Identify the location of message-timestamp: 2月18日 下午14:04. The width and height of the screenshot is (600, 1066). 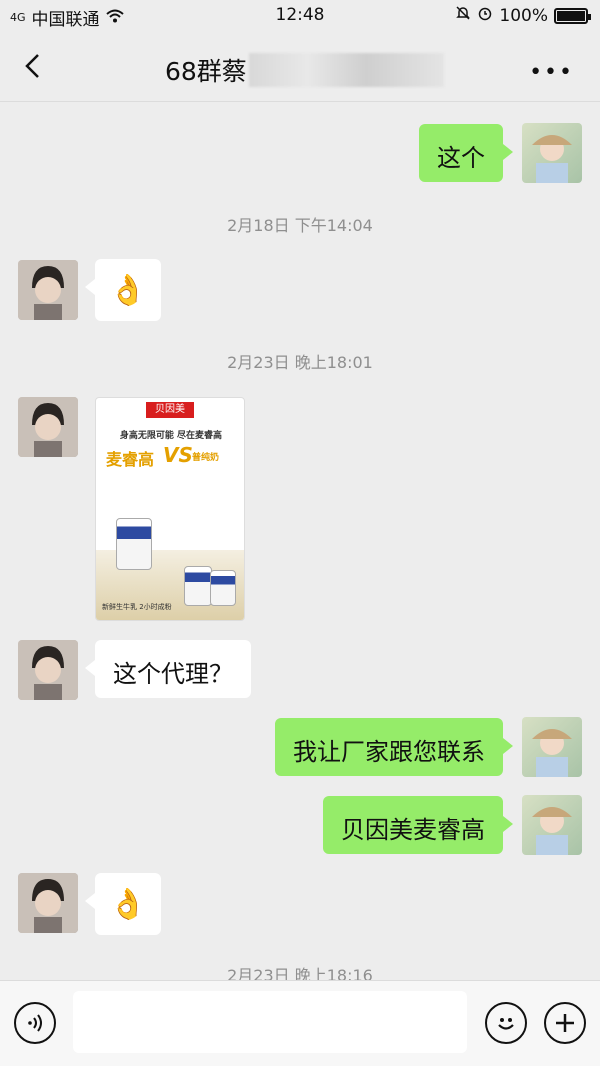
(300, 225).